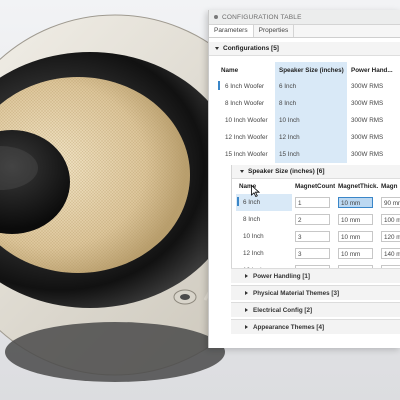  Describe the element at coordinates (289, 327) in the screenshot. I see `section-title: Appearance Themes [4]` at that location.